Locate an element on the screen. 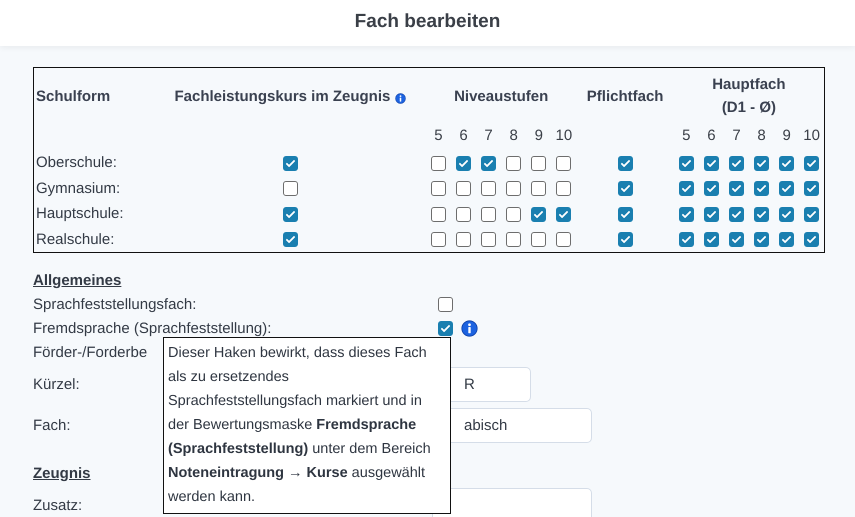 The image size is (855, 517). field-label: Fremdsprache (Sprachfeststellung): is located at coordinates (152, 328).